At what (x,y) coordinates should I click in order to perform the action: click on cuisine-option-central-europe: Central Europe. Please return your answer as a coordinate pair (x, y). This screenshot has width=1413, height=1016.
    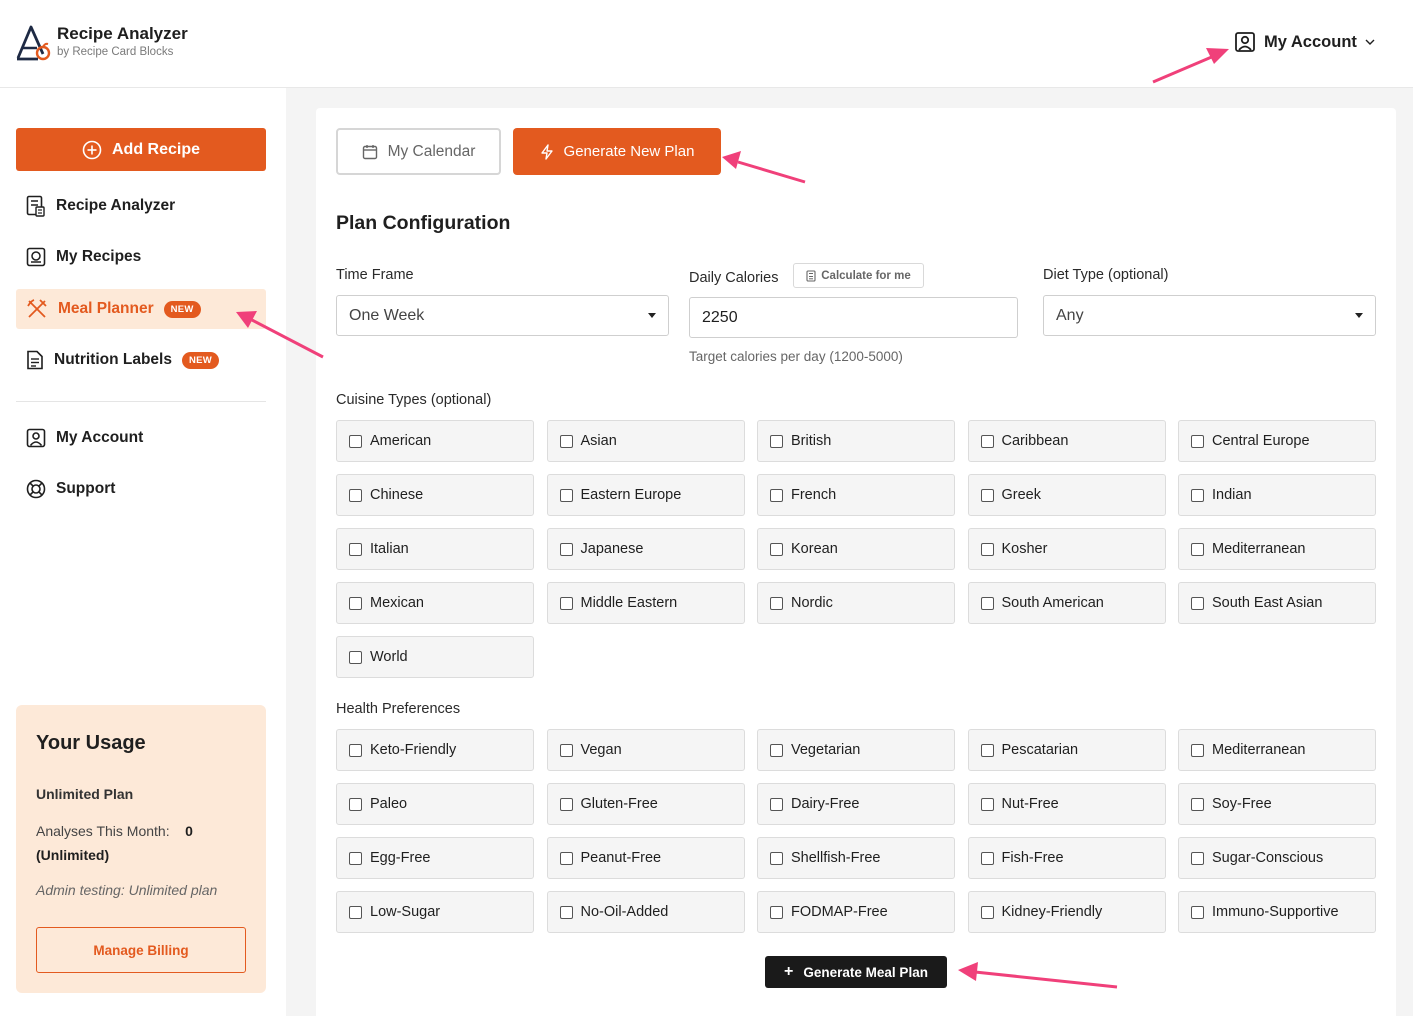
    Looking at the image, I should click on (1277, 441).